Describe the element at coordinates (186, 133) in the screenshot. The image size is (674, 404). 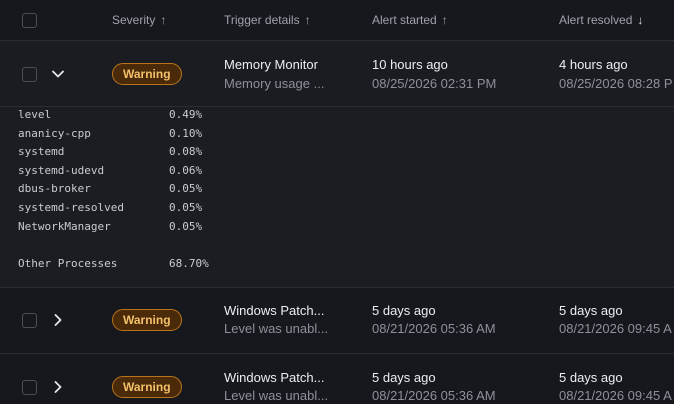
I see `process-percent: 0.10%` at that location.